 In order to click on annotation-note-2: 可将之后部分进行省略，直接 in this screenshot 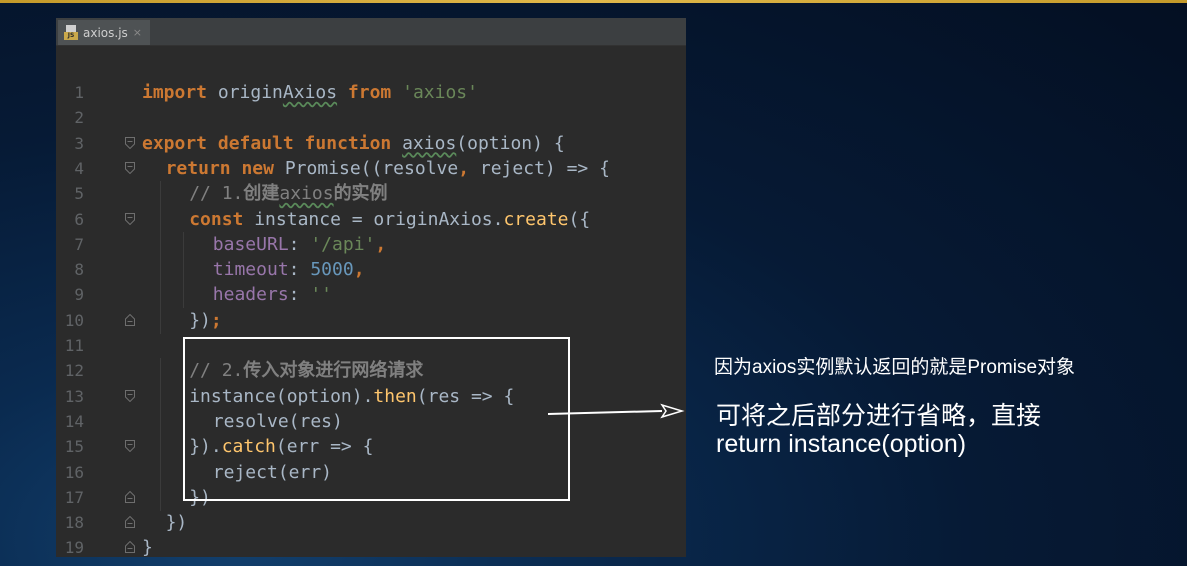, I will do `click(879, 416)`.